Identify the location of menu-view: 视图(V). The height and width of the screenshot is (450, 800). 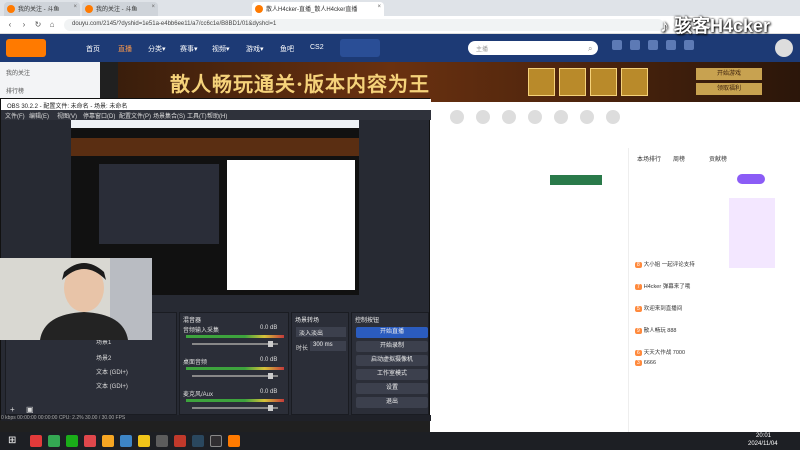
(67, 115).